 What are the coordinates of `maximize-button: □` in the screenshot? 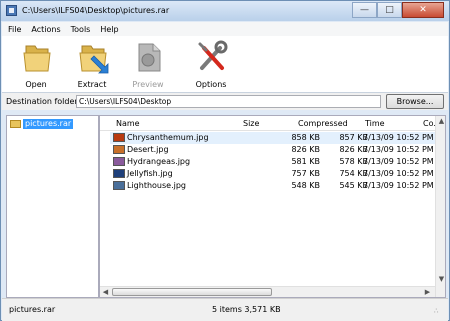 It's located at (389, 10).